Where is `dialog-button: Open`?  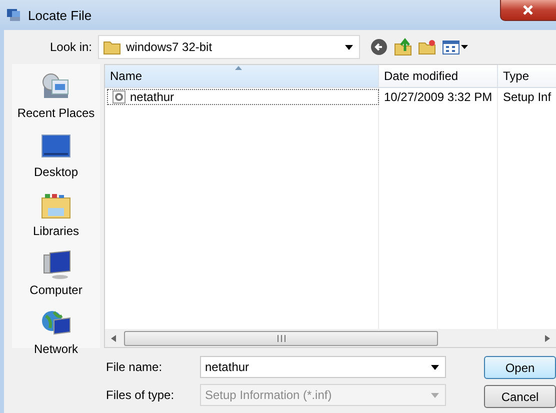 dialog-button: Open is located at coordinates (520, 367).